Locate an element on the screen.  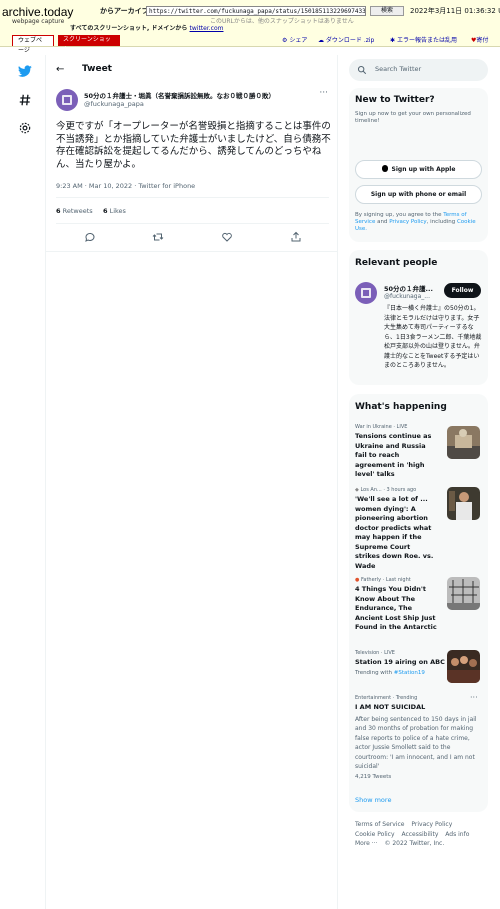
tweet-actions is located at coordinates (191, 238).